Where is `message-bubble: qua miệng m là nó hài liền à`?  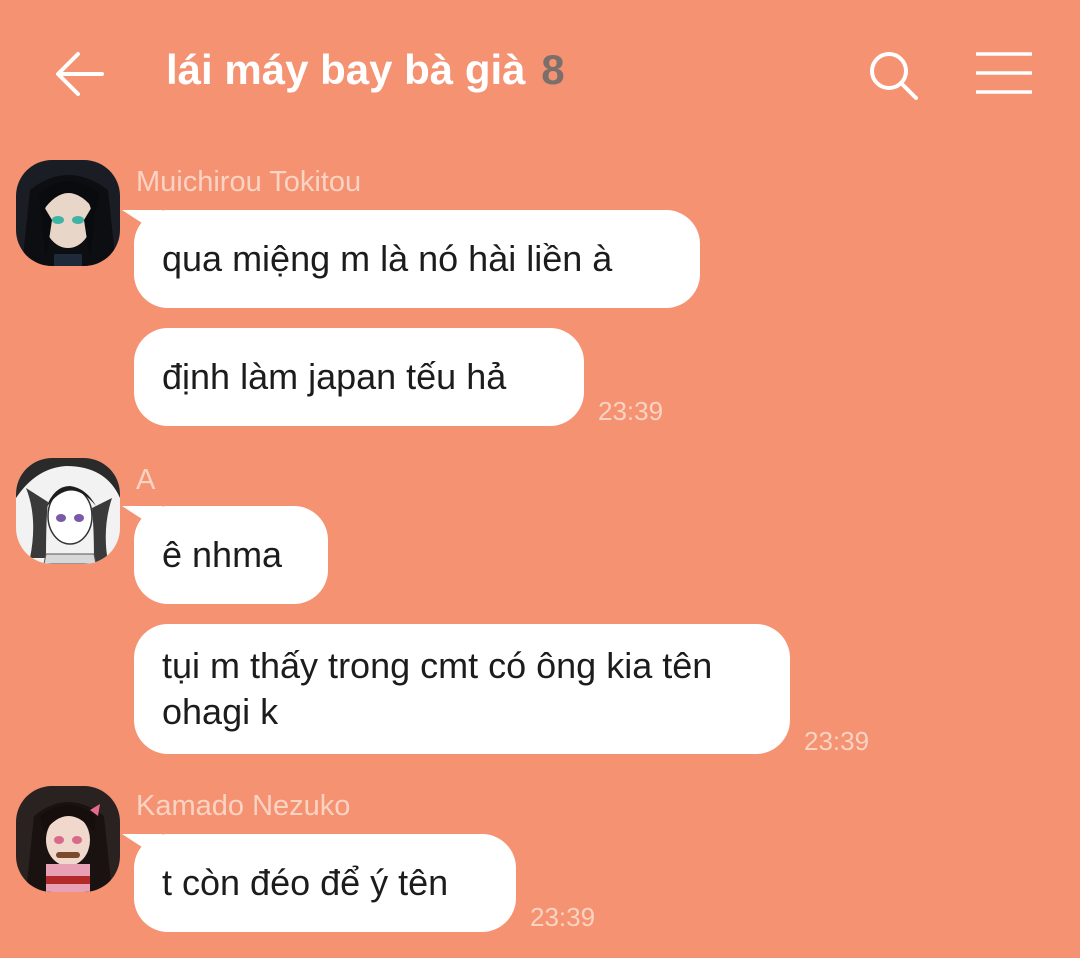 message-bubble: qua miệng m là nó hài liền à is located at coordinates (417, 259).